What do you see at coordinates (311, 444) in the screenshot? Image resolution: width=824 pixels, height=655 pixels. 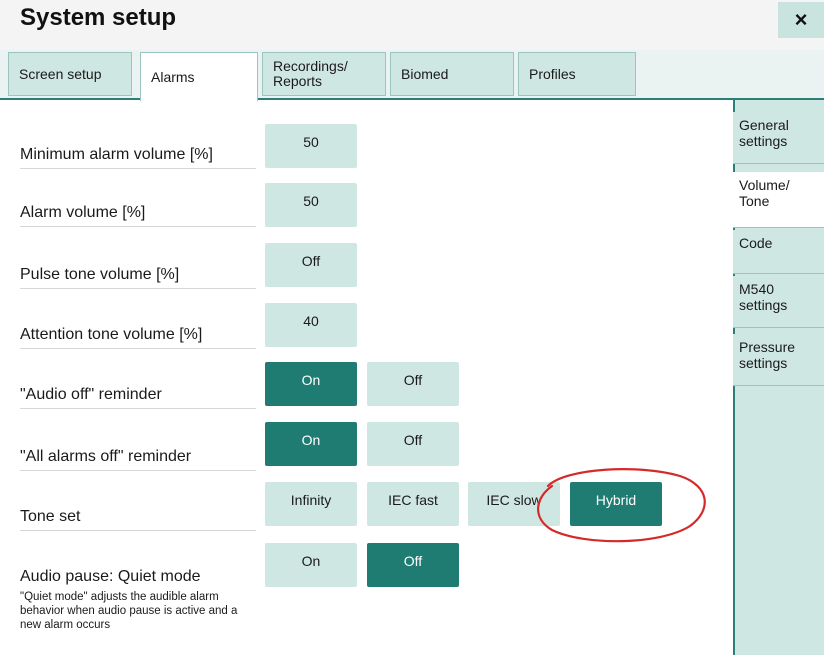 I see `all-alarms-off-reminder-on-button: On` at bounding box center [311, 444].